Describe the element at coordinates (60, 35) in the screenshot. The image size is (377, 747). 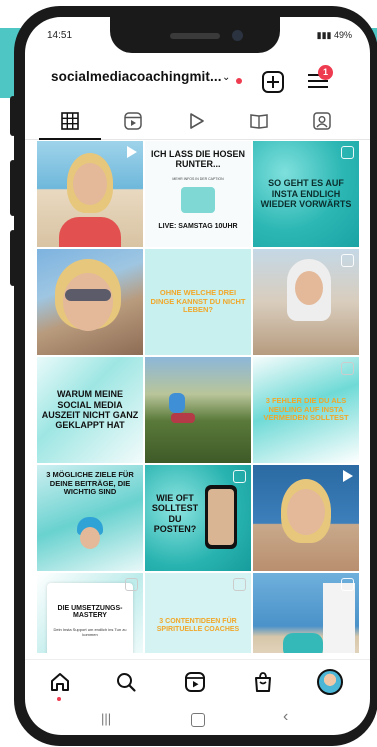
I see `status-time: 14:51` at that location.